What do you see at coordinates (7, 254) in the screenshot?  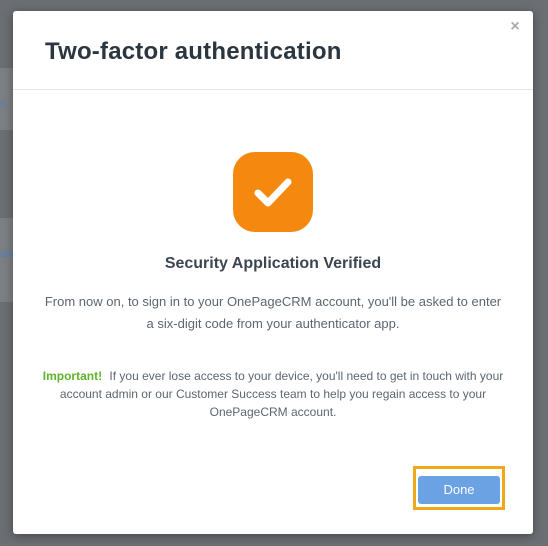 I see `background-link-fragment: om` at bounding box center [7, 254].